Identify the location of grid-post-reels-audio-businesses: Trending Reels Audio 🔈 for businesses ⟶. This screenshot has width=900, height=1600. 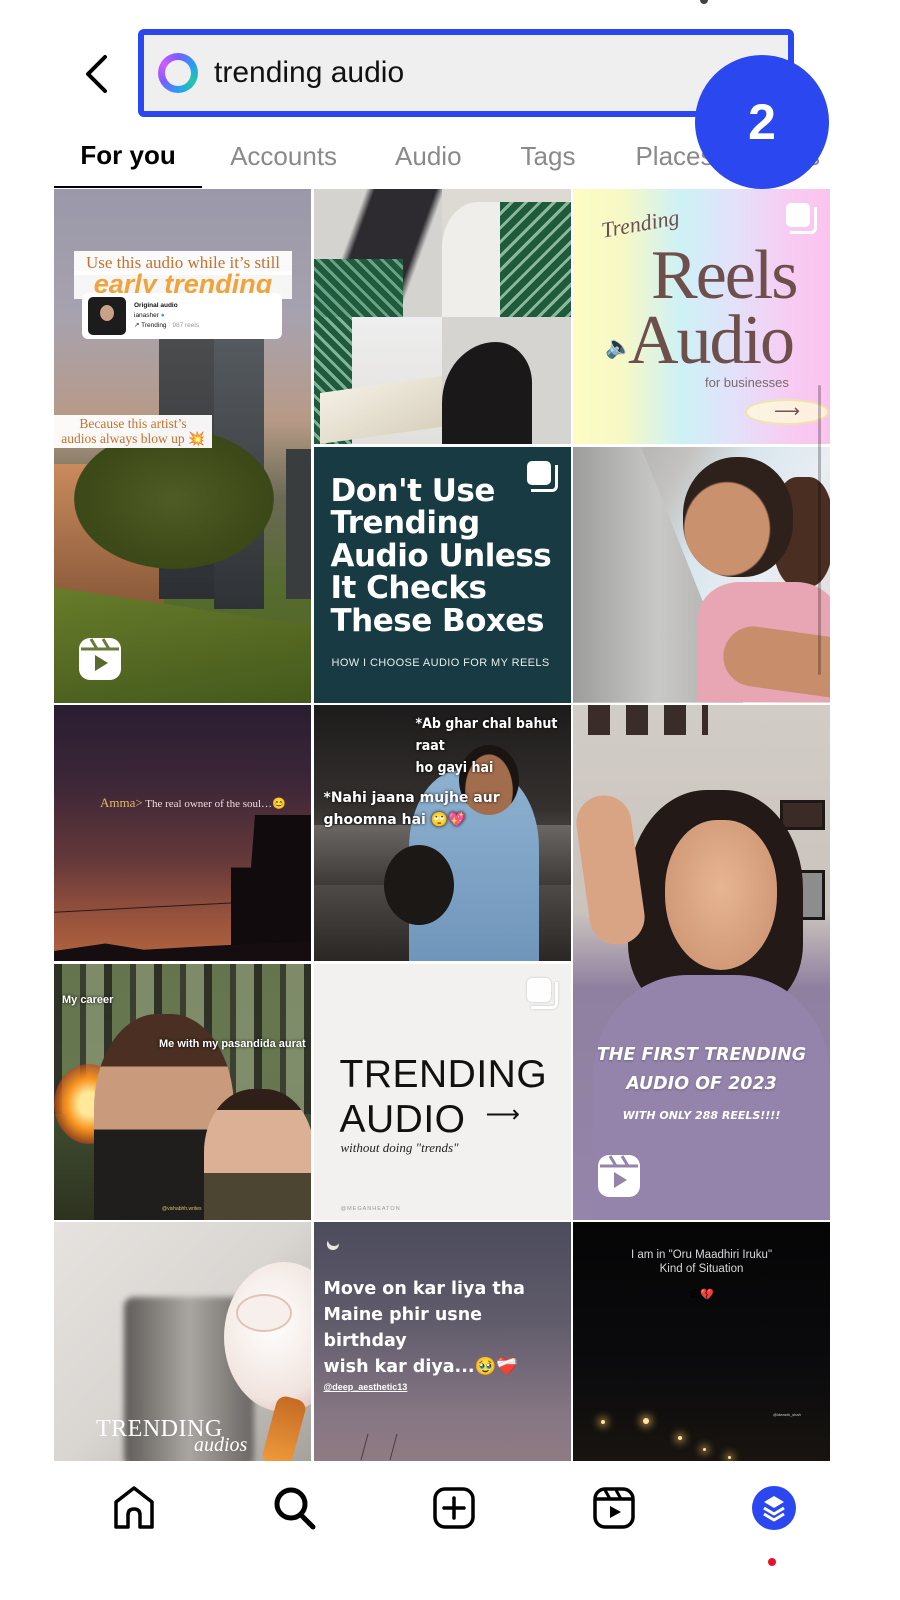
(701, 316).